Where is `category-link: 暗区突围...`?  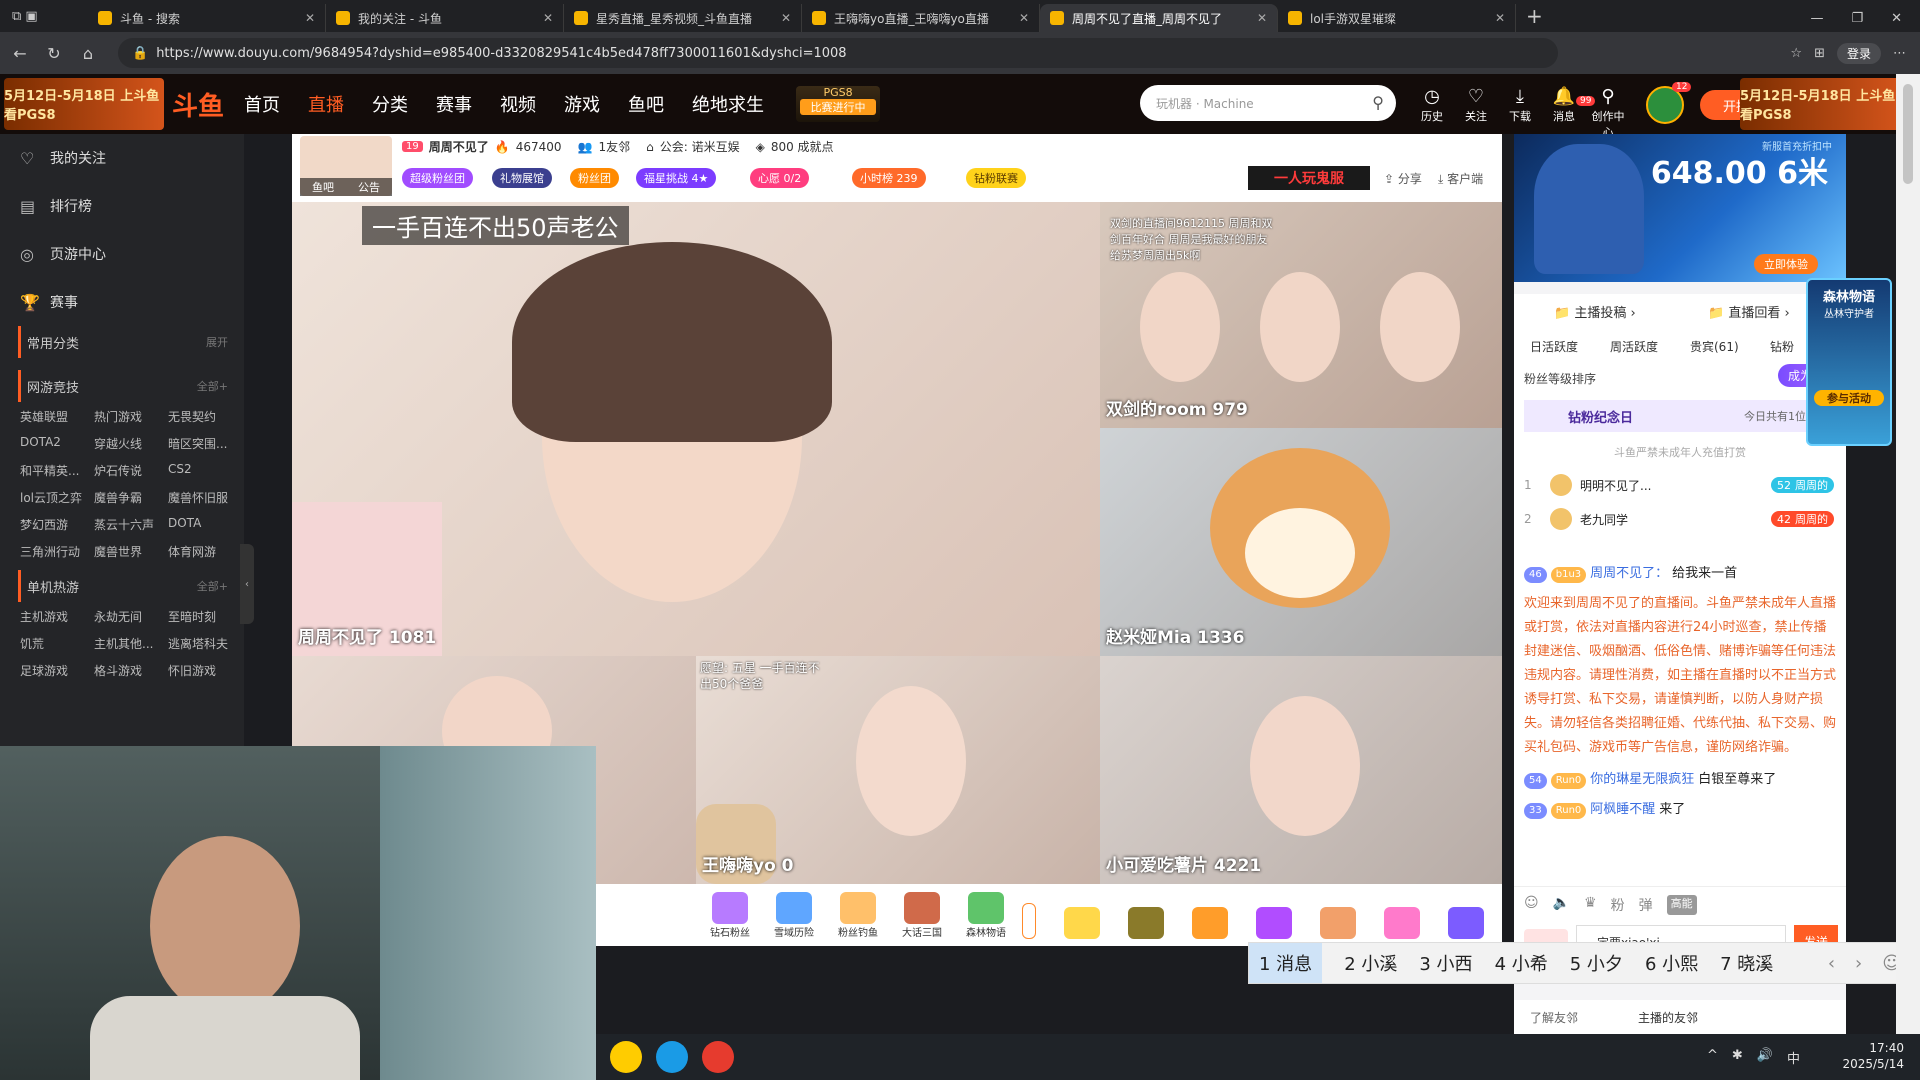
category-link: 暗区突围... is located at coordinates (205, 443).